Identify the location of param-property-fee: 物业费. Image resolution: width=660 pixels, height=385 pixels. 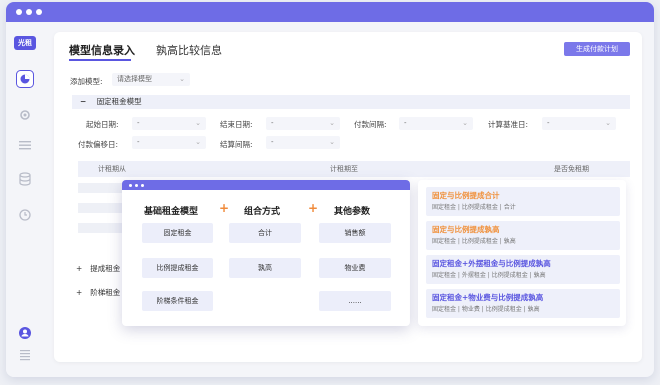
(355, 268).